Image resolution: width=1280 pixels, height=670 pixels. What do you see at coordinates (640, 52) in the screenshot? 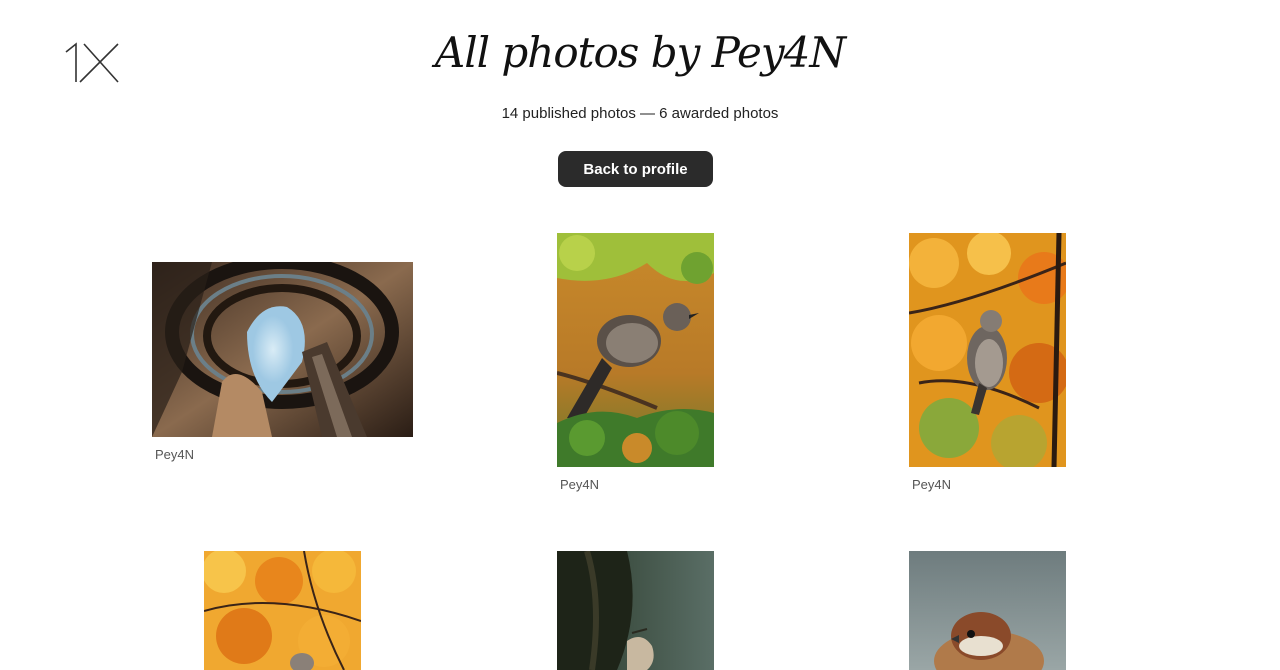
I see `page-title: All photos by Pey4N` at bounding box center [640, 52].